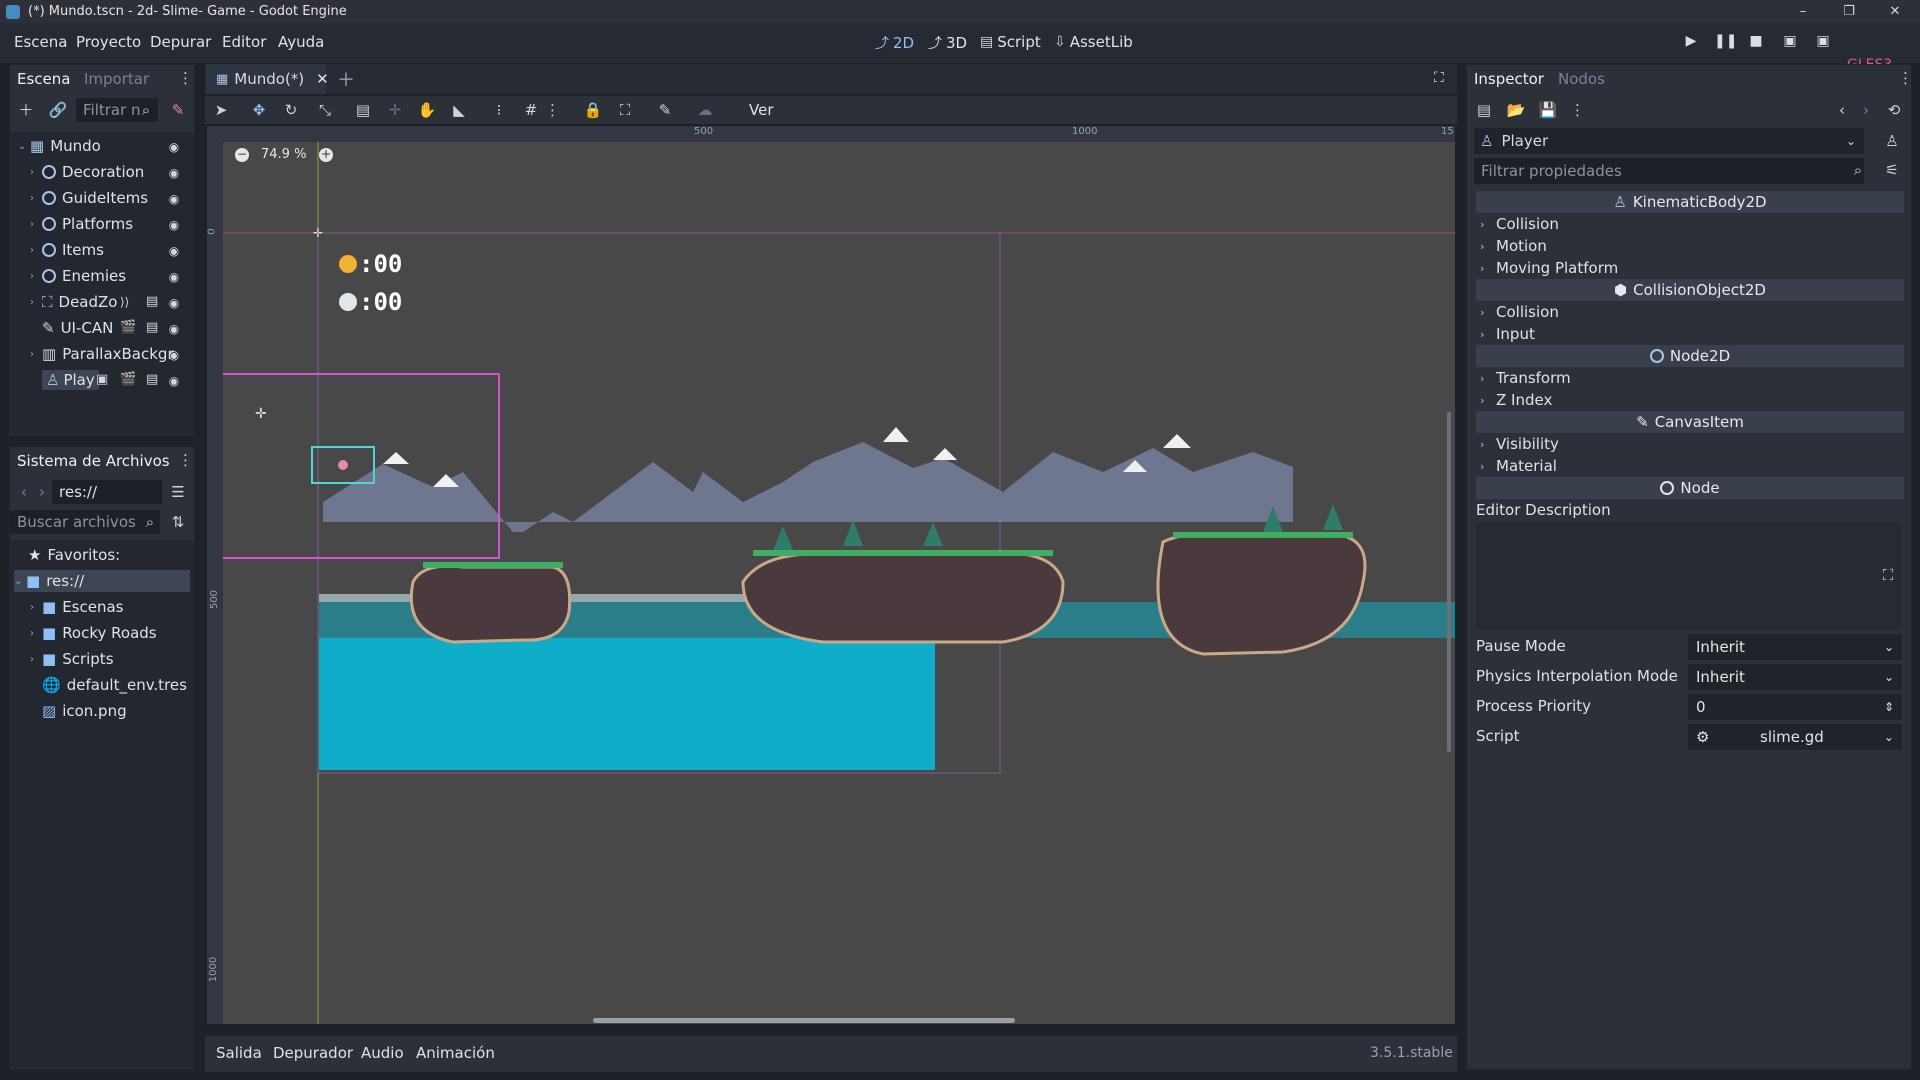  Describe the element at coordinates (1581, 79) in the screenshot. I see `tab-nodos: Nodos` at that location.